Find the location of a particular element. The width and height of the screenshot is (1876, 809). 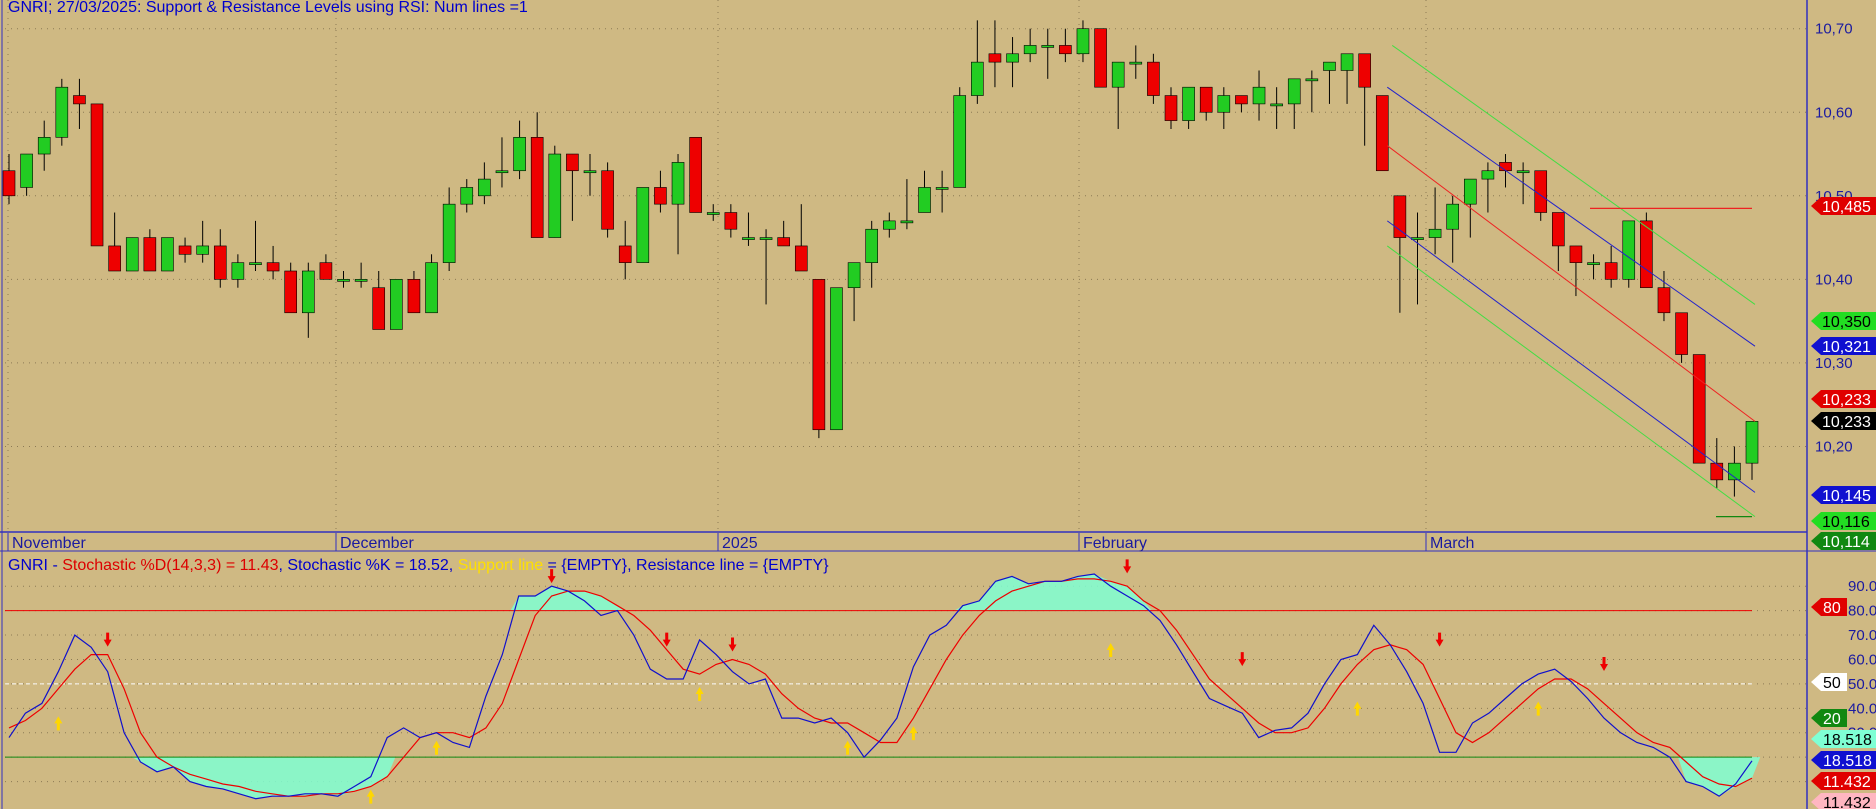

title-part-support: Support line is located at coordinates (500, 565).